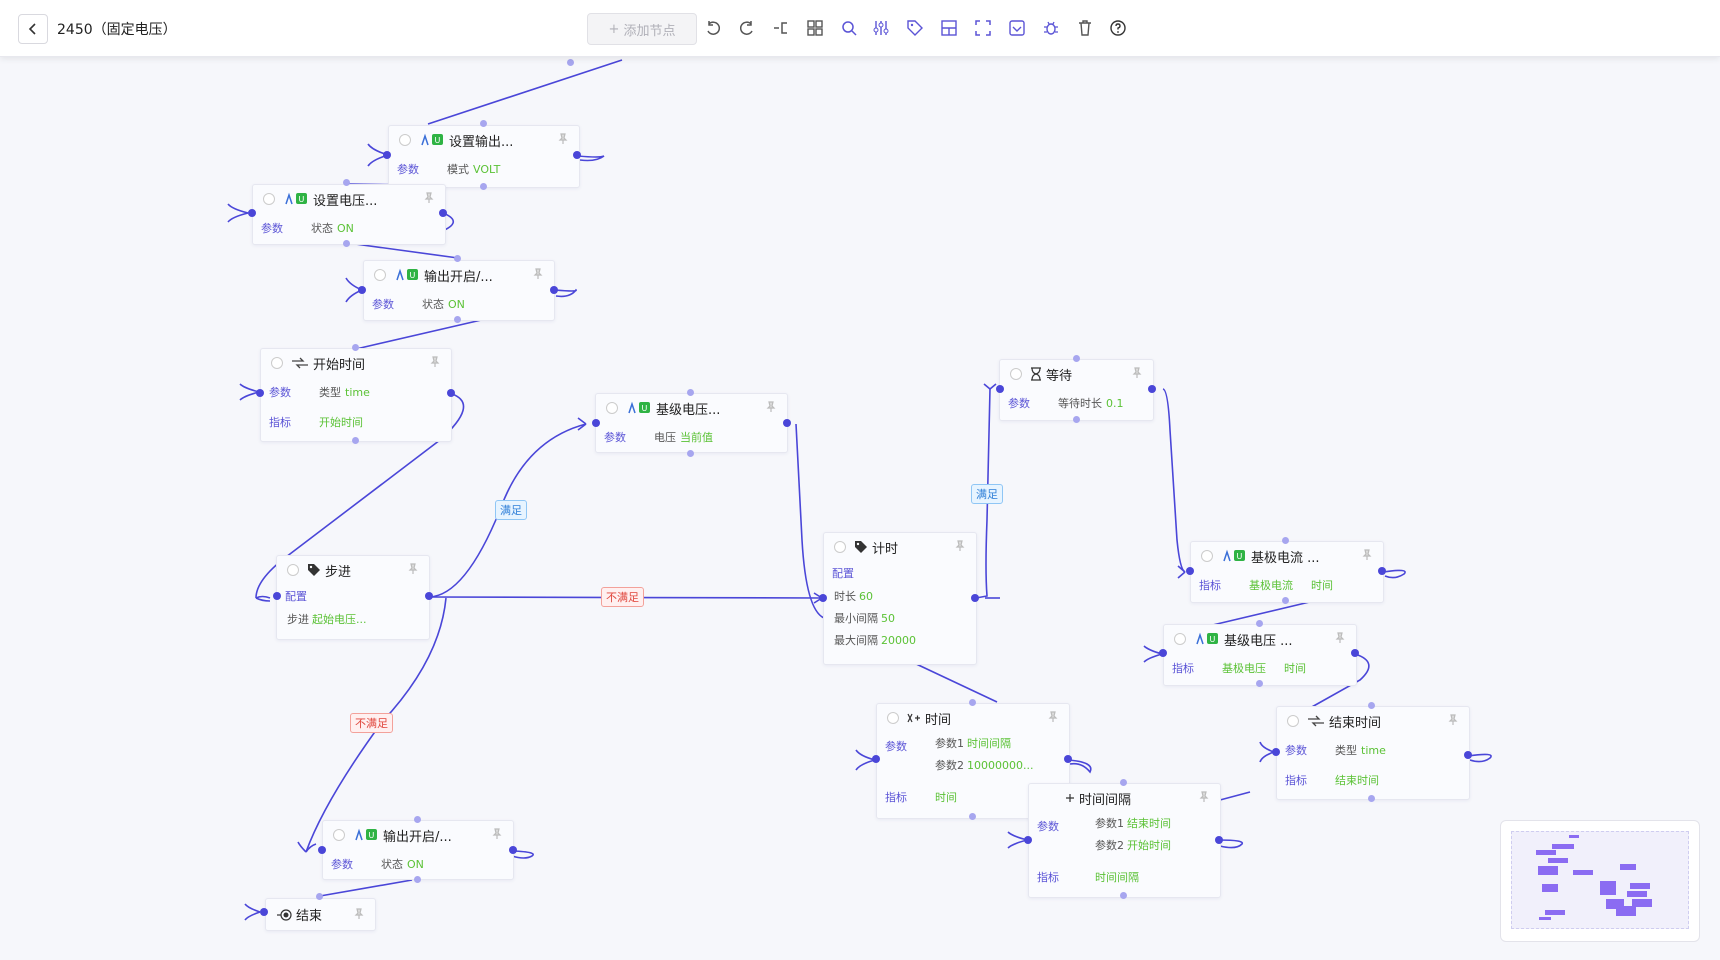  Describe the element at coordinates (1051, 28) in the screenshot. I see `debug-icon` at that location.